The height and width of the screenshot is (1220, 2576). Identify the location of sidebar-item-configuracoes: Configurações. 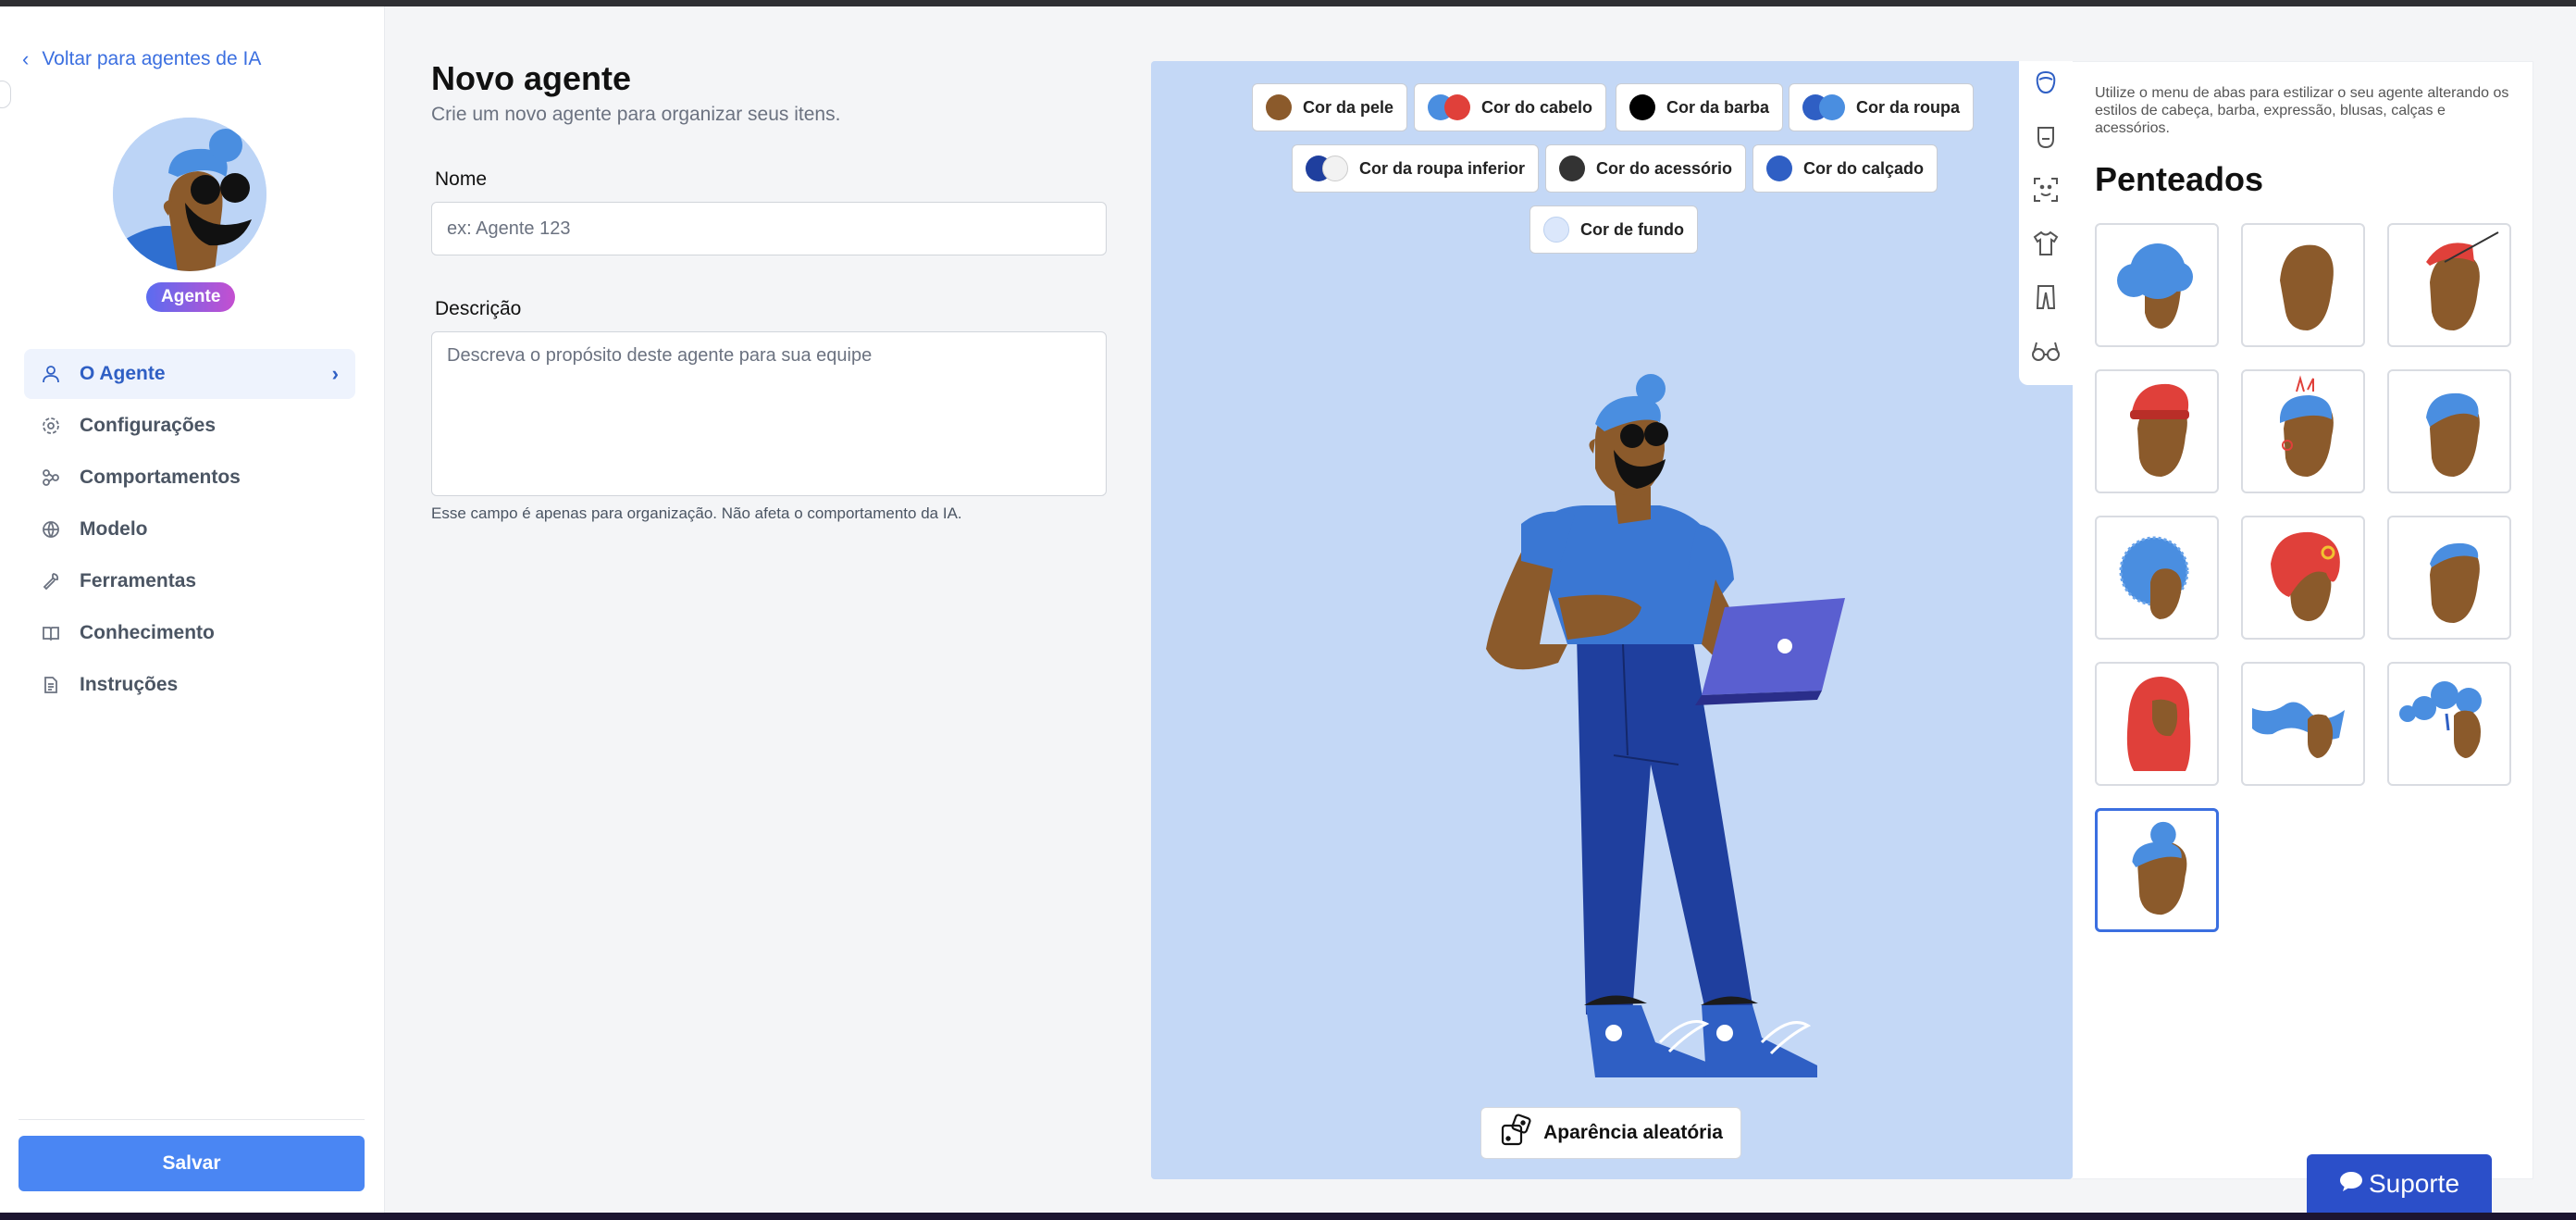
(189, 426).